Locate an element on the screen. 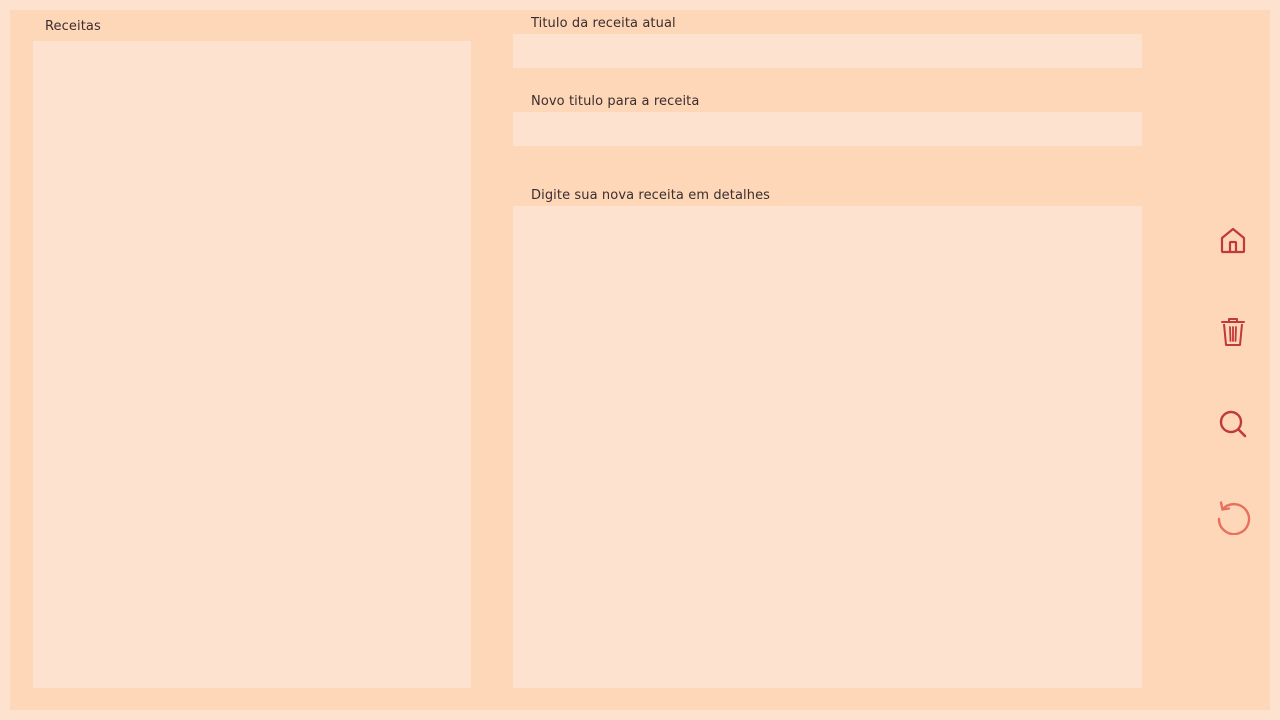 This screenshot has width=1280, height=720. refresh-icon is located at coordinates (1234, 518).